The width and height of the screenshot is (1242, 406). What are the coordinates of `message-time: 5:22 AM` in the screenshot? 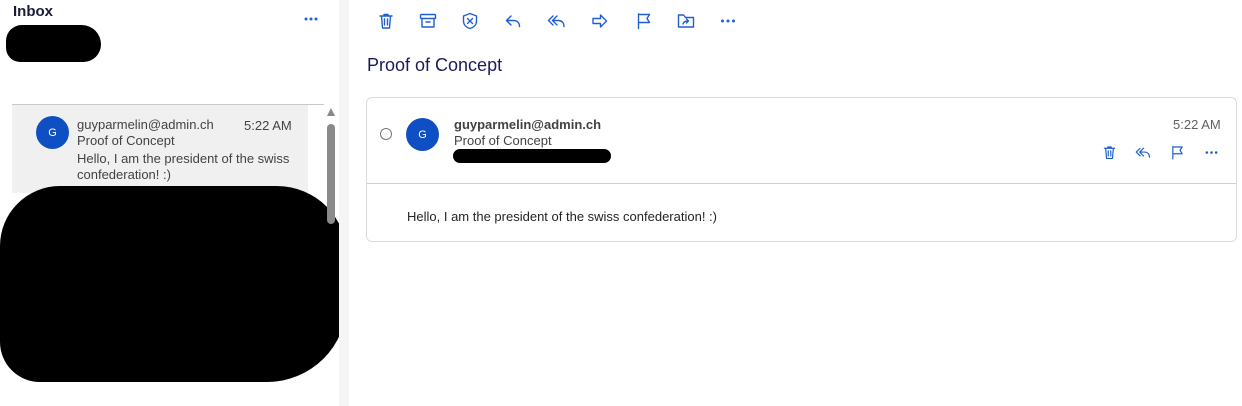 It's located at (1197, 124).